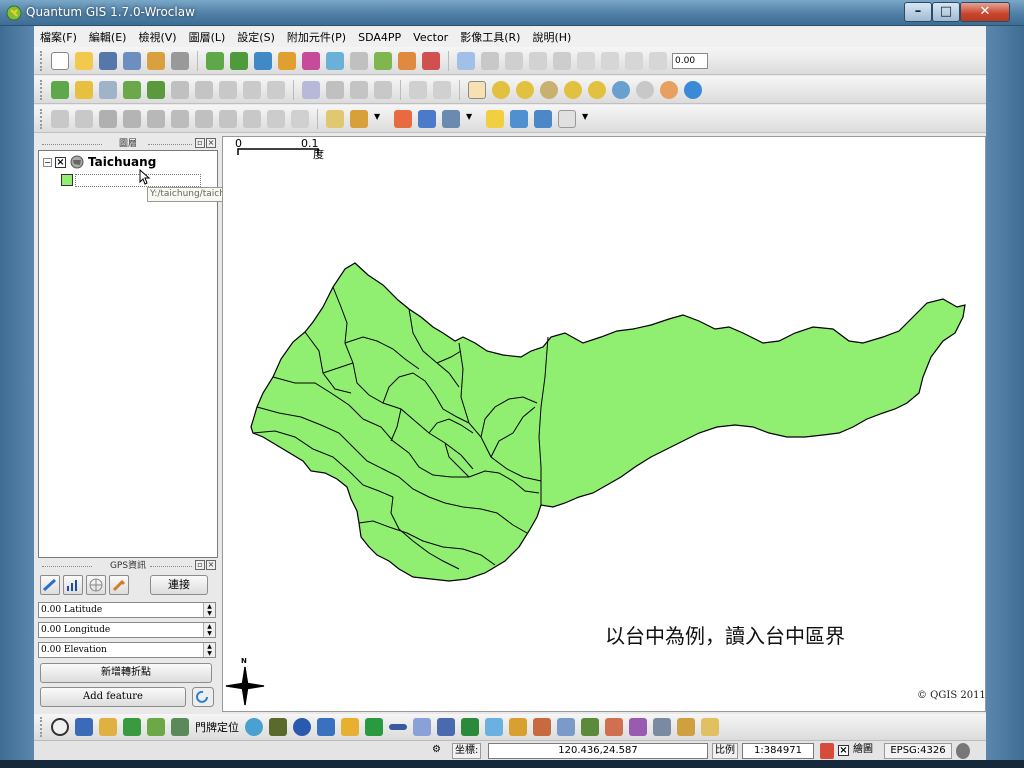 The image size is (1024, 768). What do you see at coordinates (300, 118) in the screenshot?
I see `measure-angle-icon` at bounding box center [300, 118].